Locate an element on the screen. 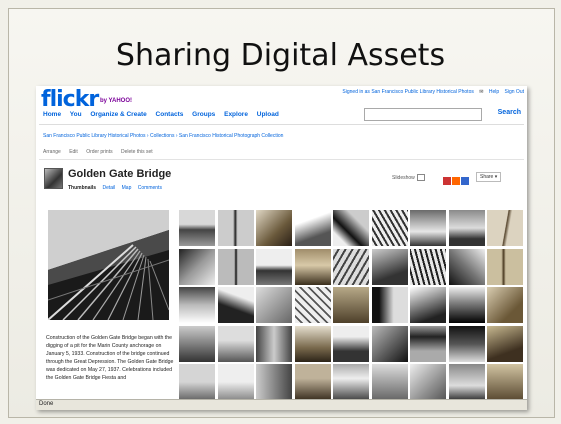 This screenshot has width=561, height=424. tab-map: Map is located at coordinates (127, 188).